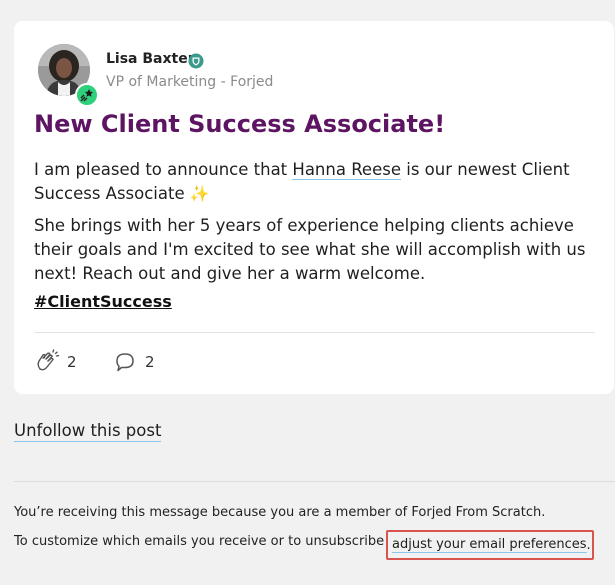  Describe the element at coordinates (190, 82) in the screenshot. I see `author-title: VP of Marketing - Forjed` at that location.